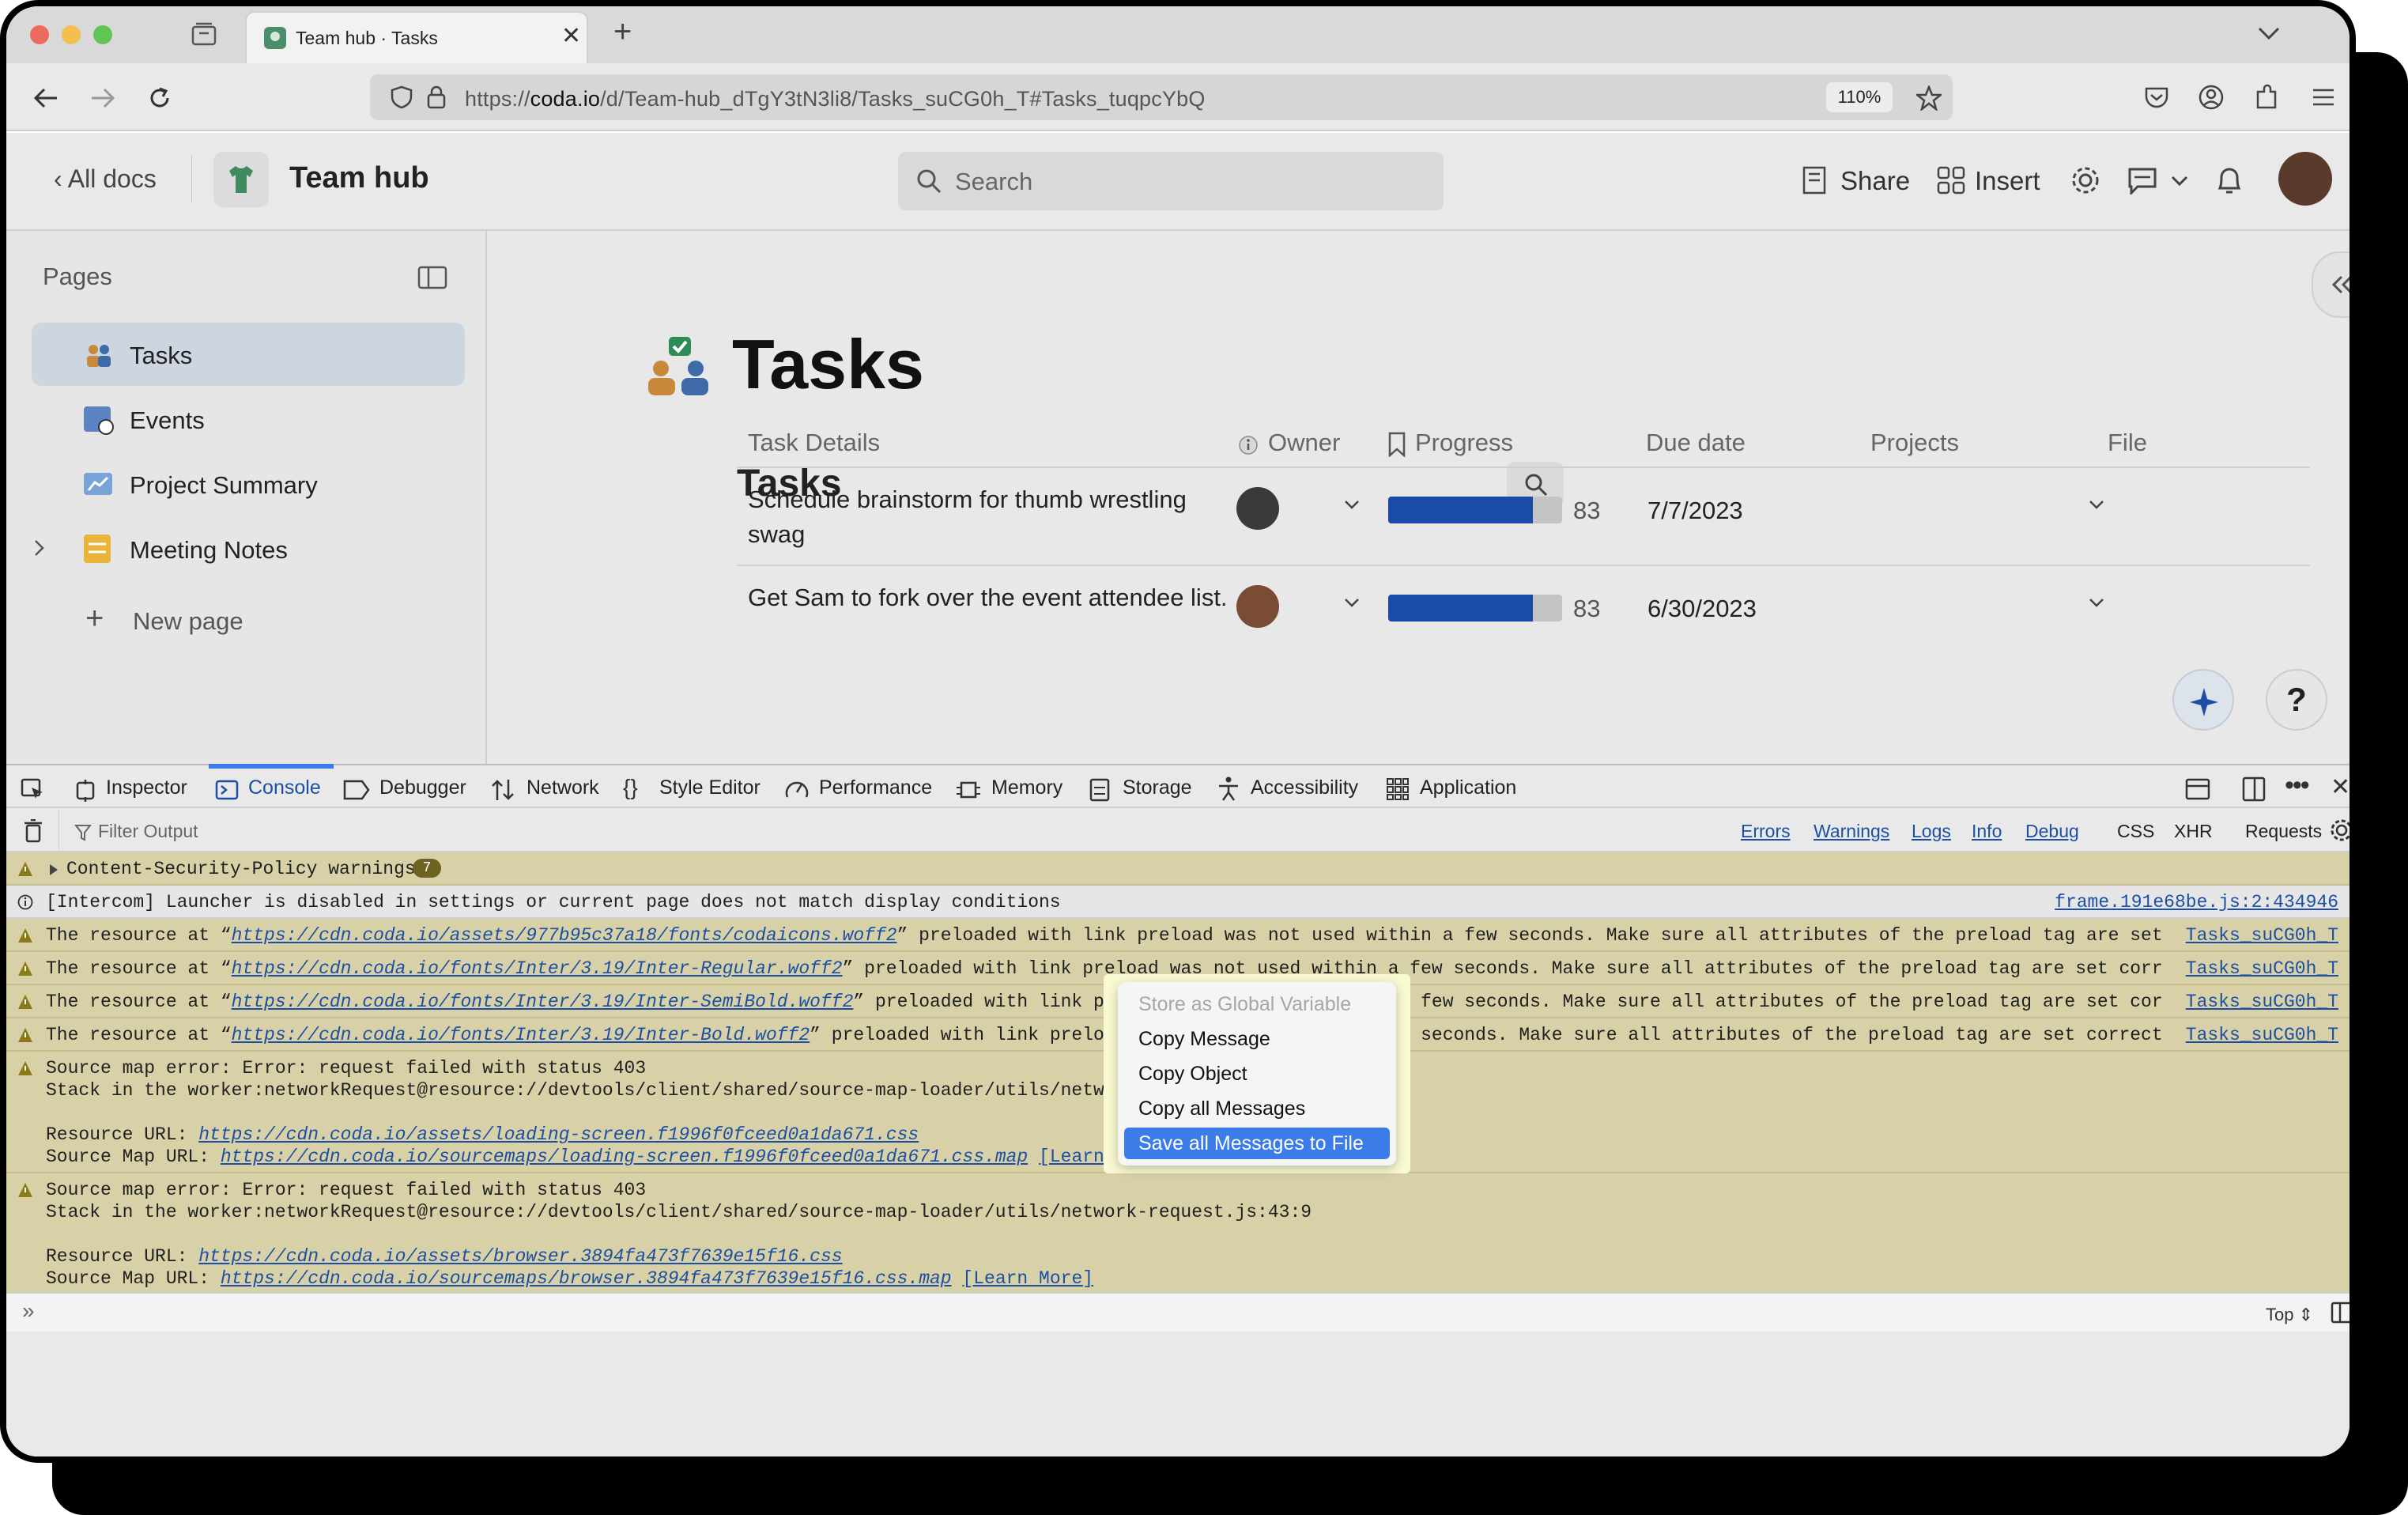 This screenshot has height=1515, width=2408. Describe the element at coordinates (359, 178) in the screenshot. I see `doc-title: Team hub` at that location.